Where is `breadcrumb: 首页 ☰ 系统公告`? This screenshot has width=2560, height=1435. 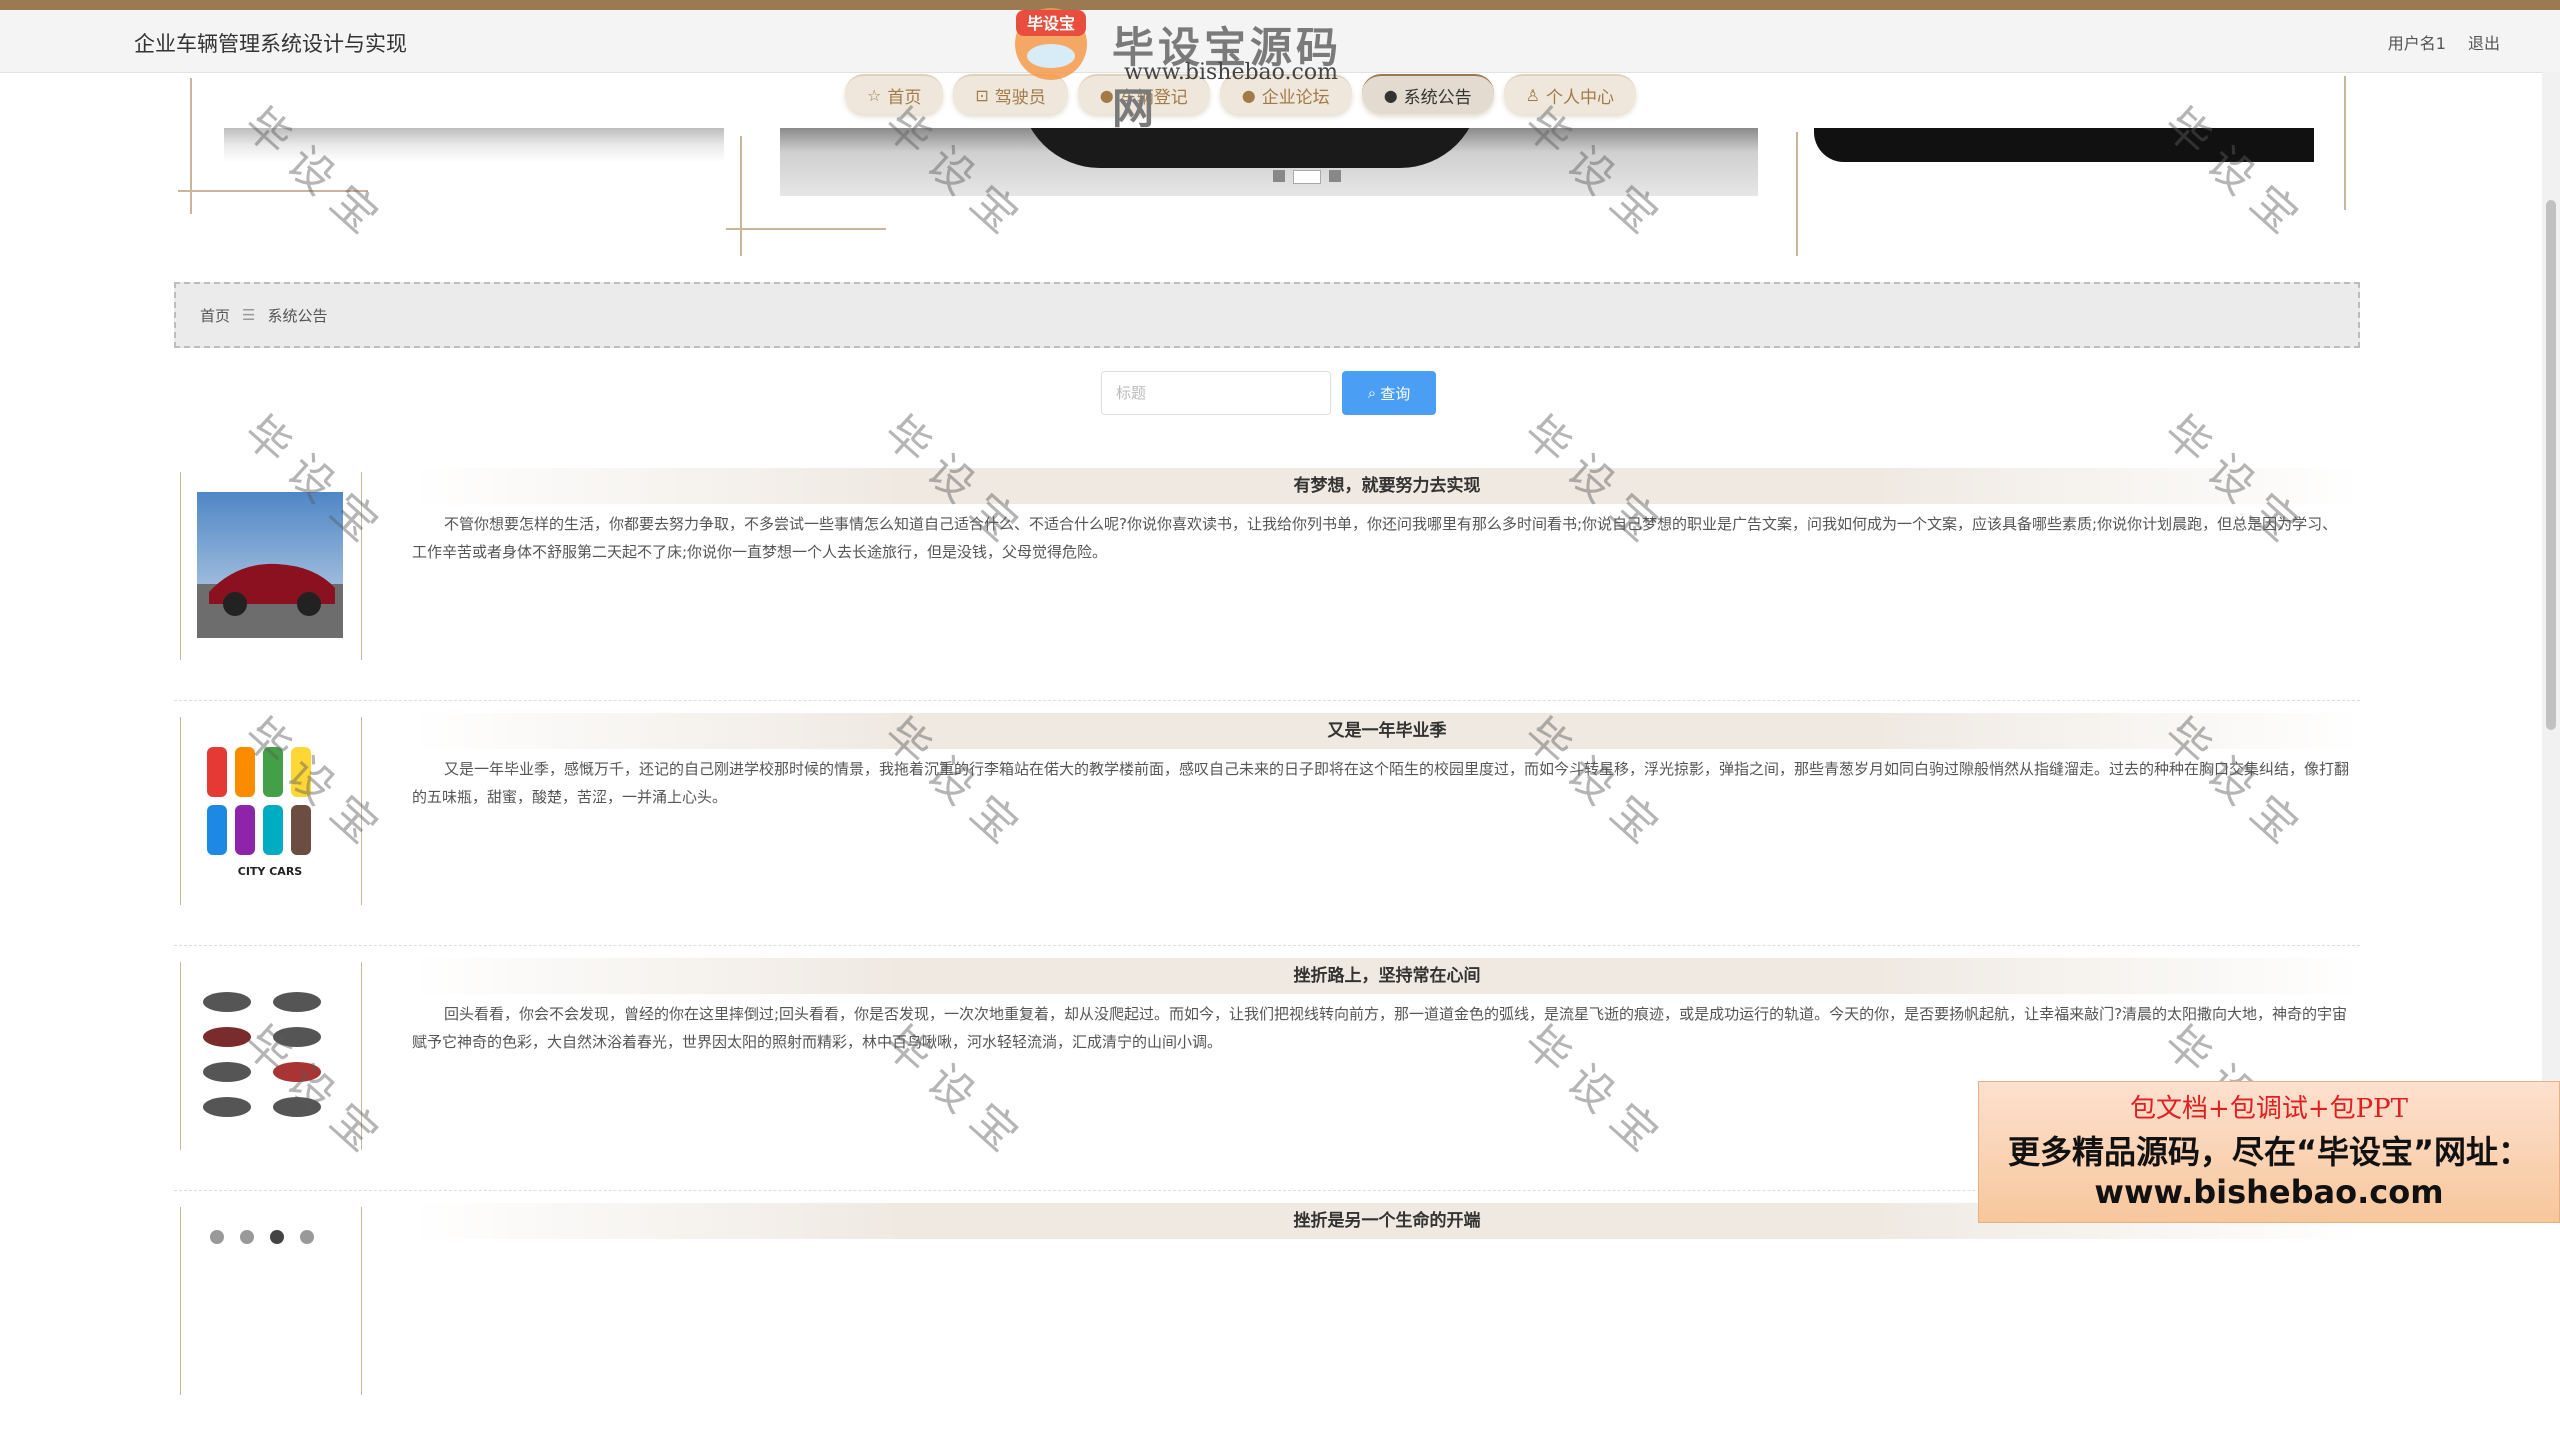 breadcrumb: 首页 ☰ 系统公告 is located at coordinates (1267, 315).